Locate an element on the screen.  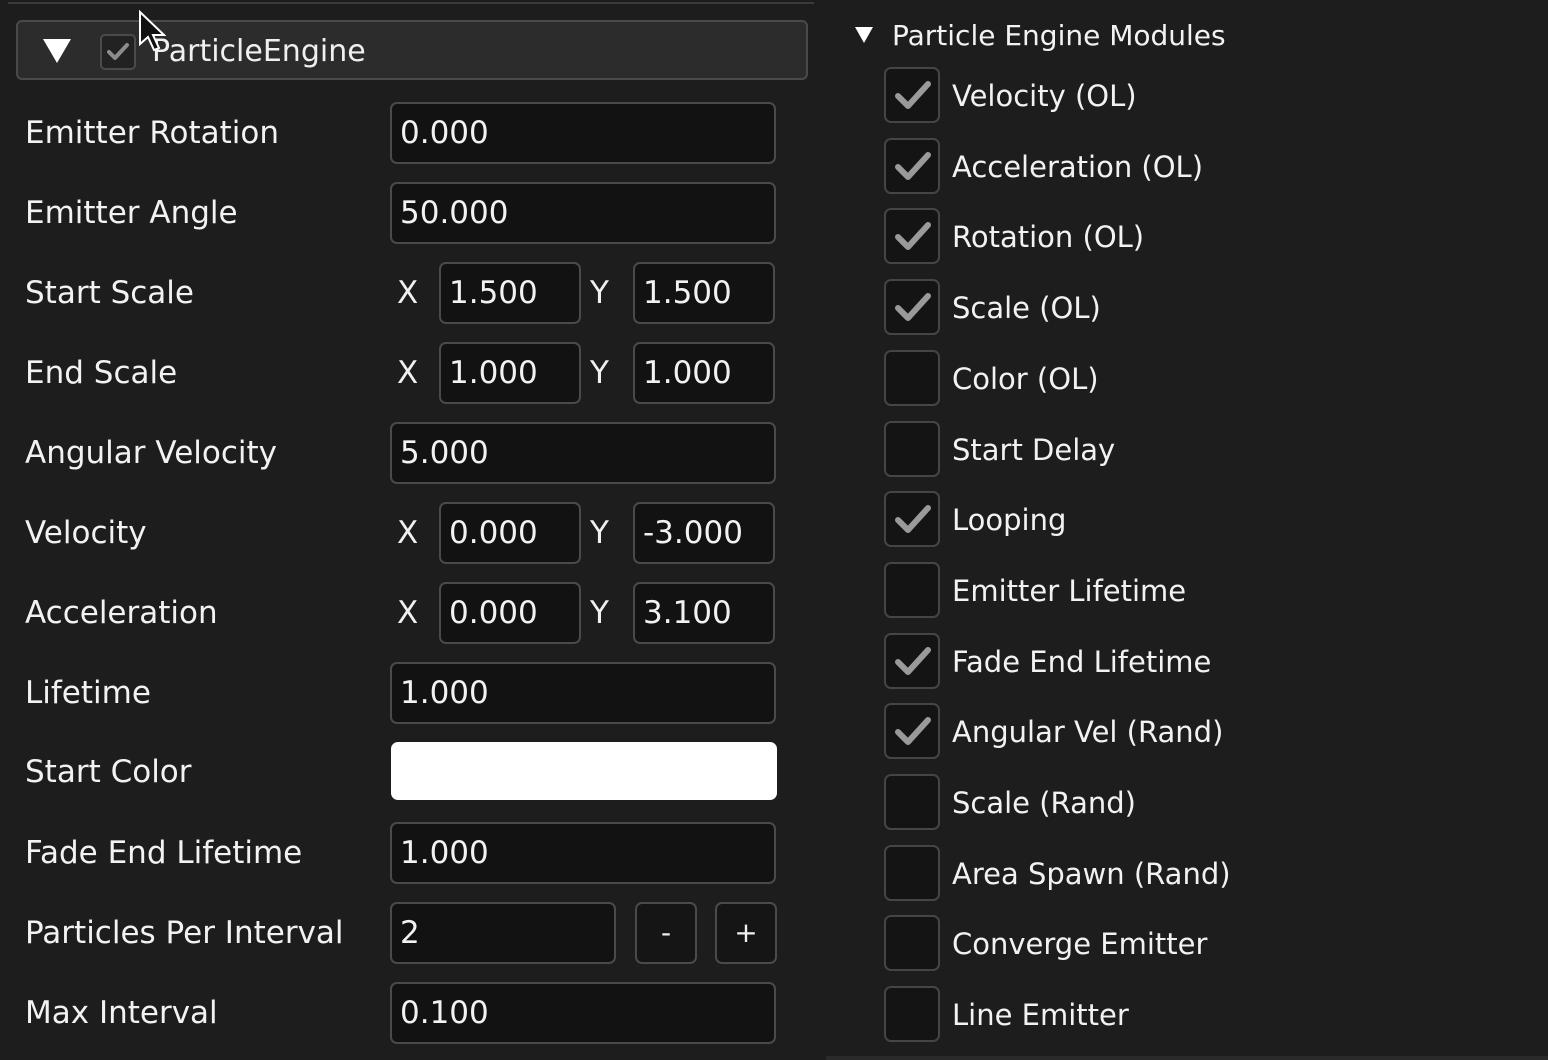
lifetime-label: Lifetime is located at coordinates (88, 693).